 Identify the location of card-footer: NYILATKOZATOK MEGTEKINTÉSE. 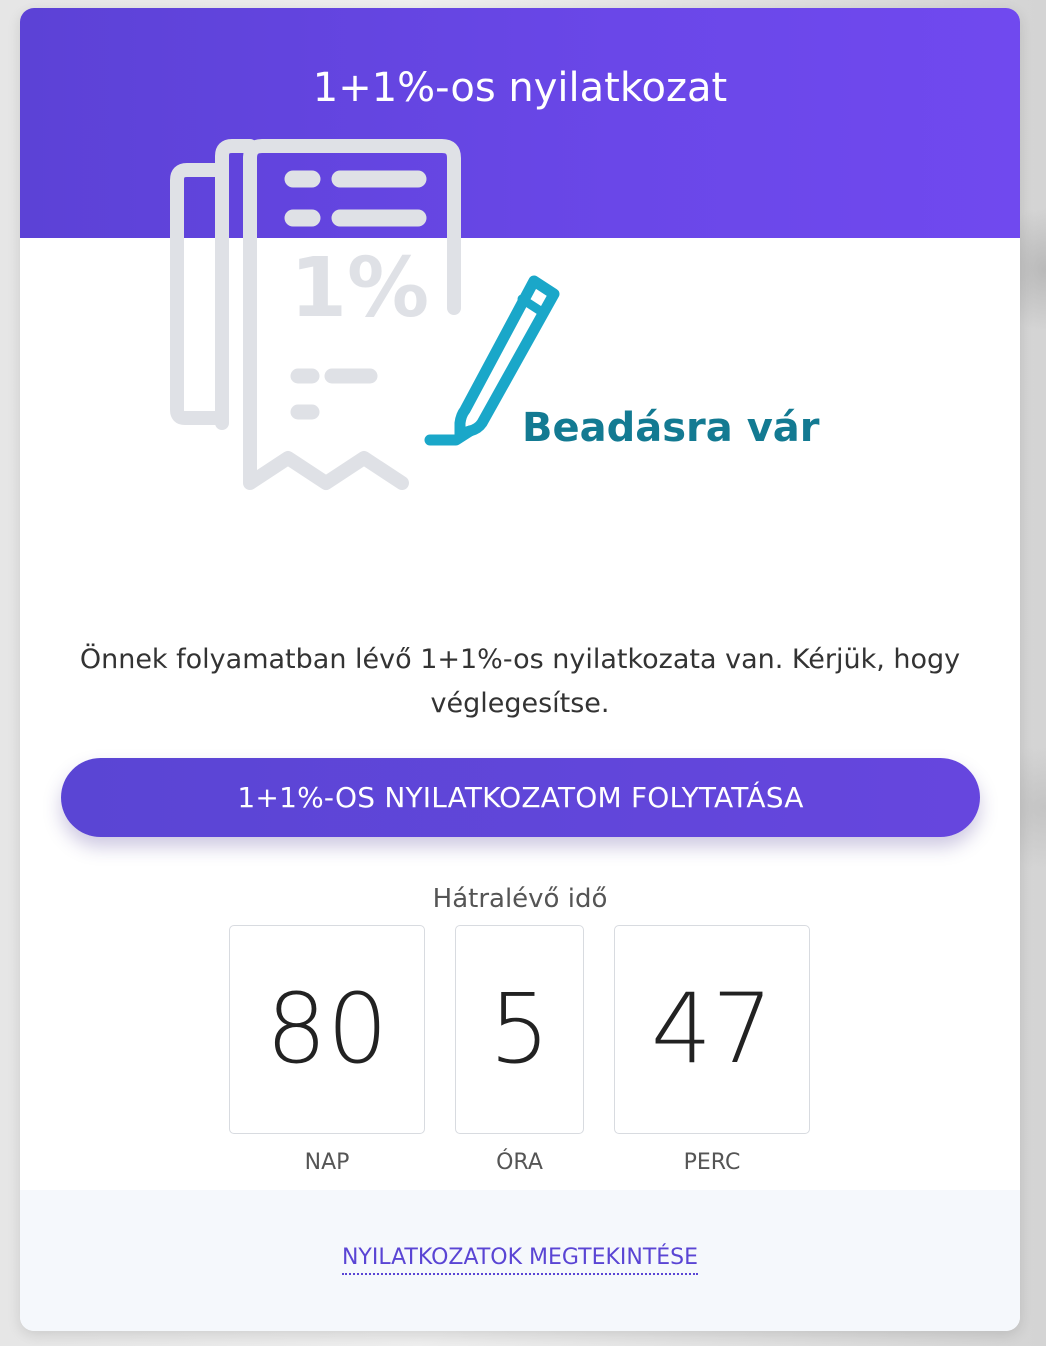
(520, 1260).